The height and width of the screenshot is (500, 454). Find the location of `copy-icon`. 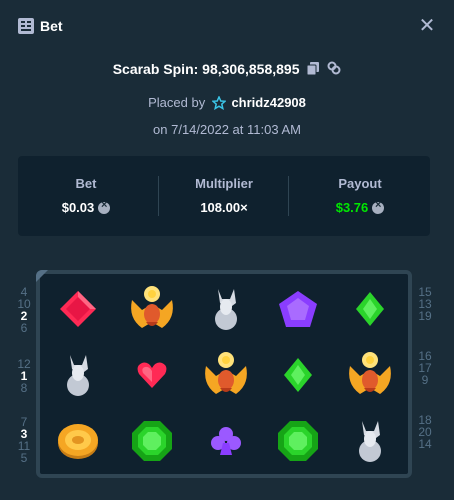

copy-icon is located at coordinates (313, 70).